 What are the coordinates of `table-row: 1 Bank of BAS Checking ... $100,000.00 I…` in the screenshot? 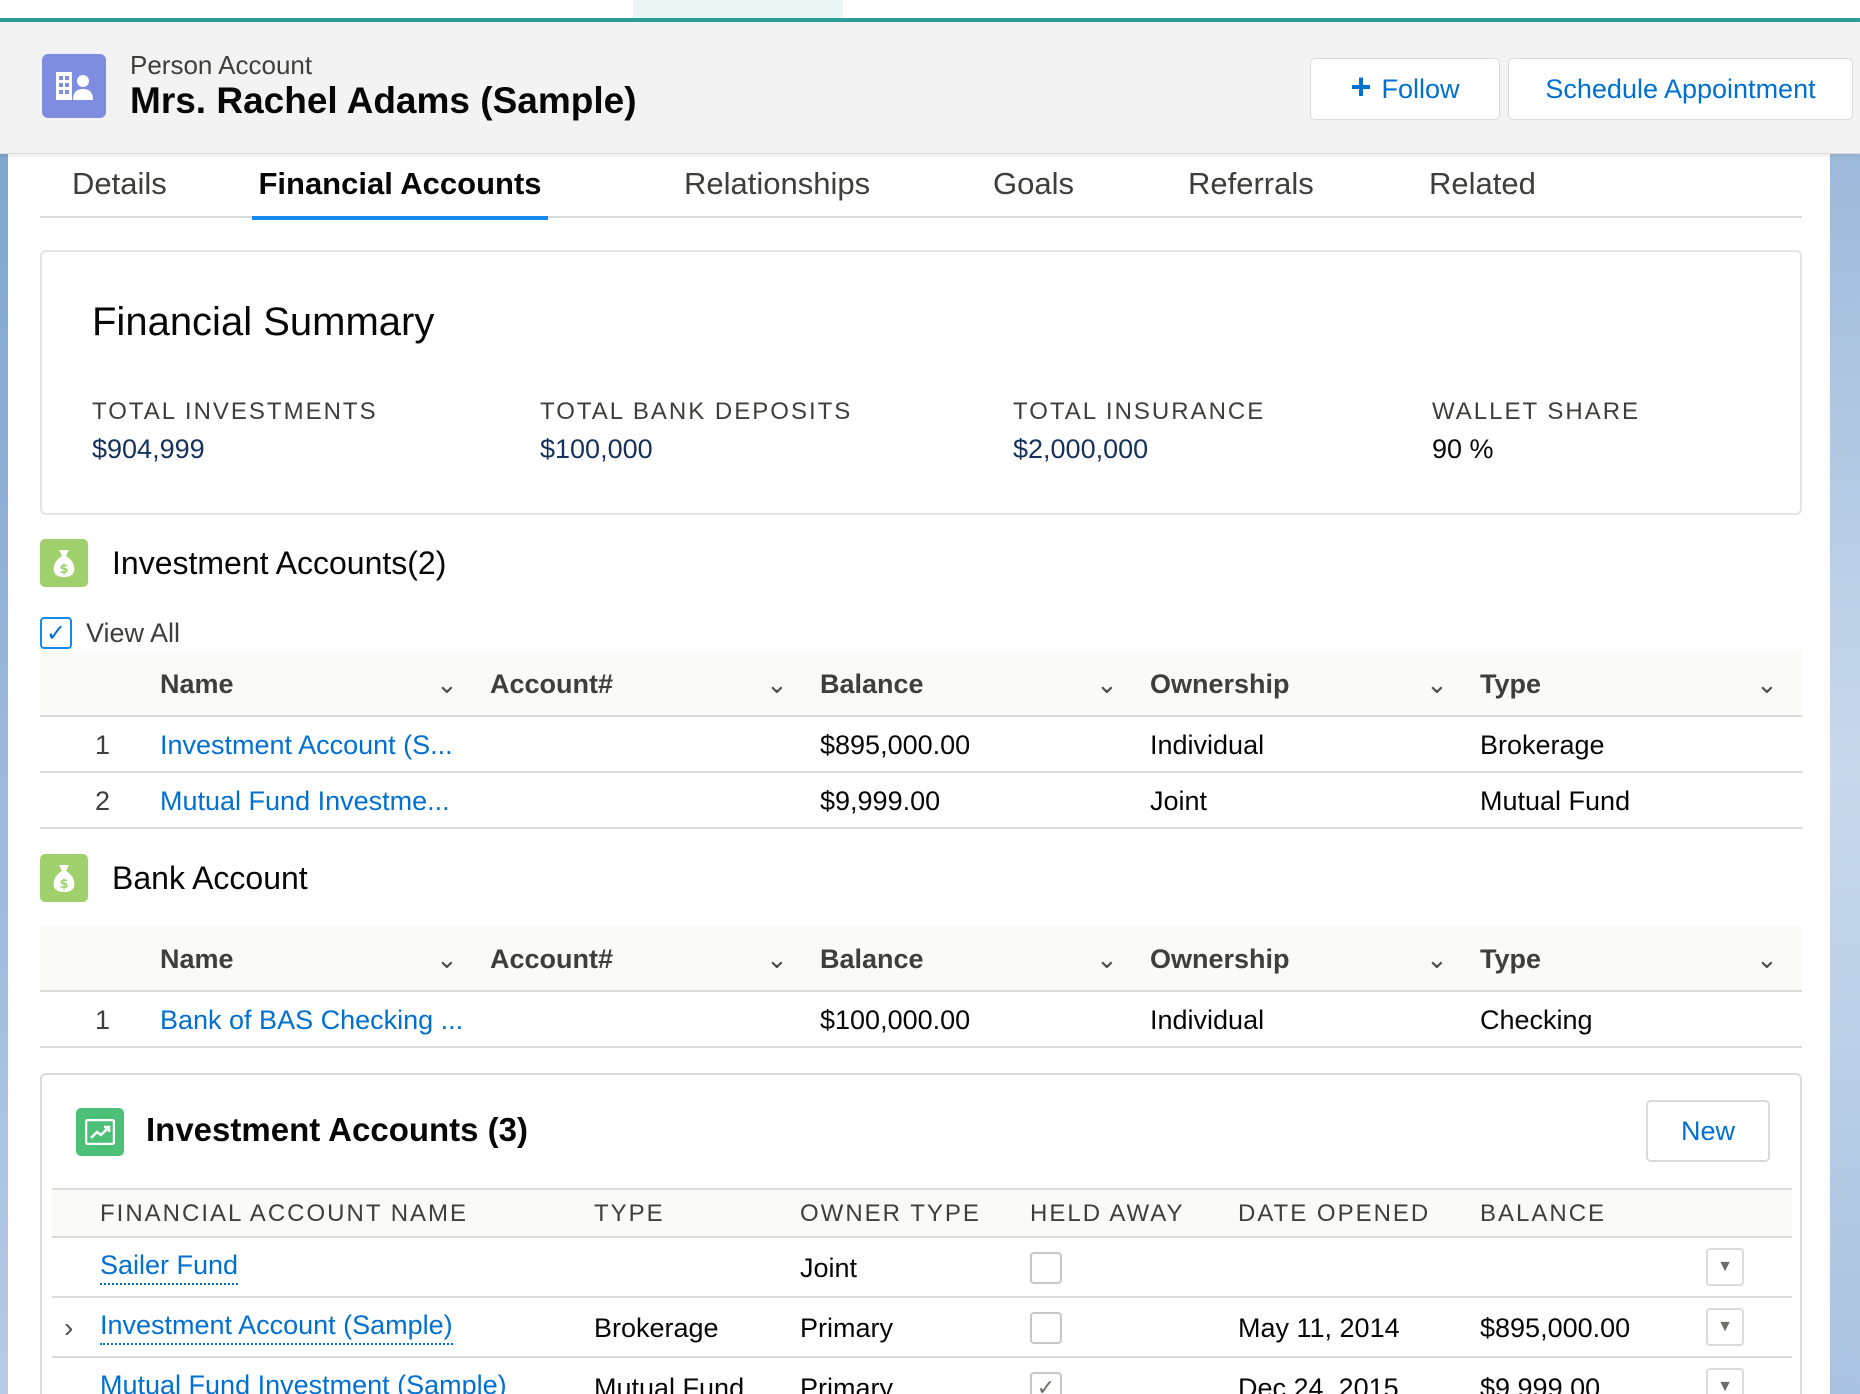 It's located at (921, 1020).